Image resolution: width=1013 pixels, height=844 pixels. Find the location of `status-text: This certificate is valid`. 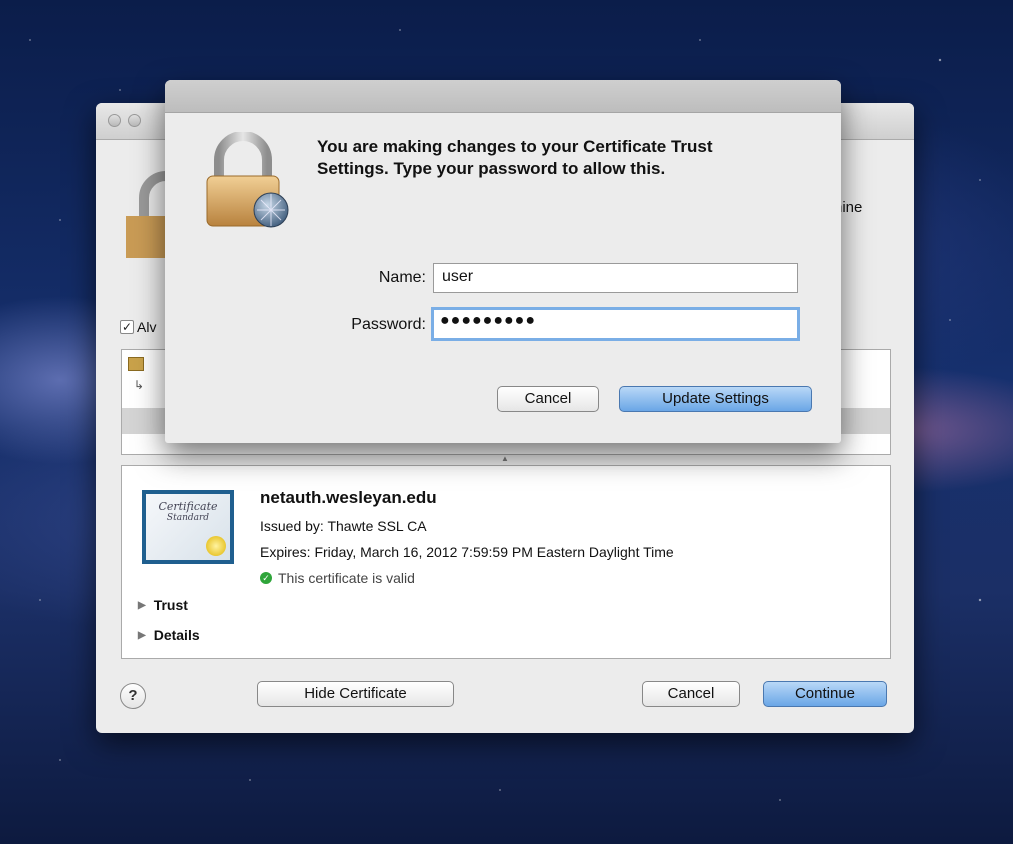

status-text: This certificate is valid is located at coordinates (346, 578).